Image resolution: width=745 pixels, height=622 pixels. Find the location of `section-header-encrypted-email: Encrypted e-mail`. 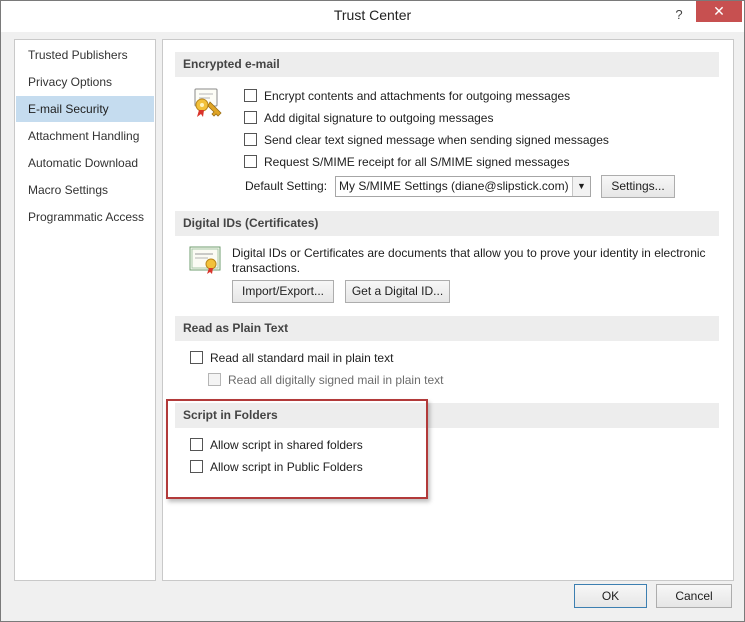

section-header-encrypted-email: Encrypted e-mail is located at coordinates (447, 64).